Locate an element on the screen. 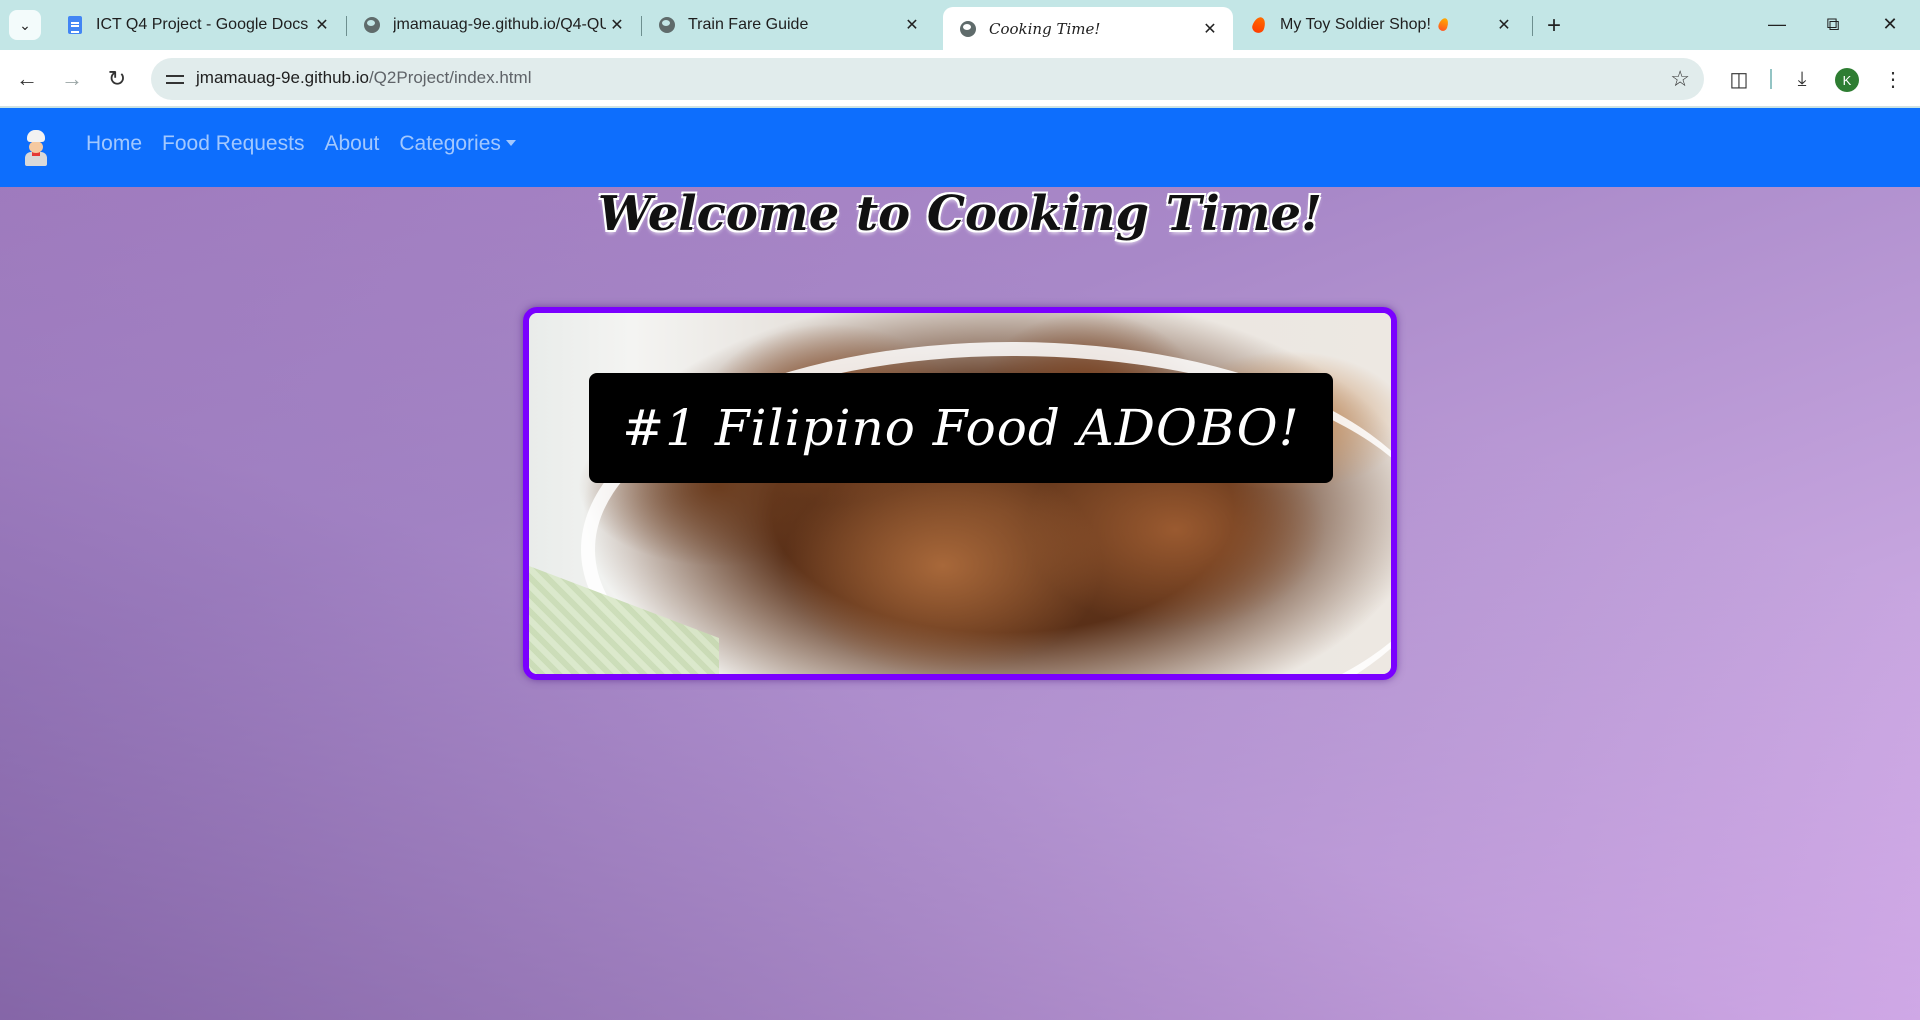 This screenshot has height=1020, width=1920. page-title: Welcome to Cooking Time! is located at coordinates (960, 214).